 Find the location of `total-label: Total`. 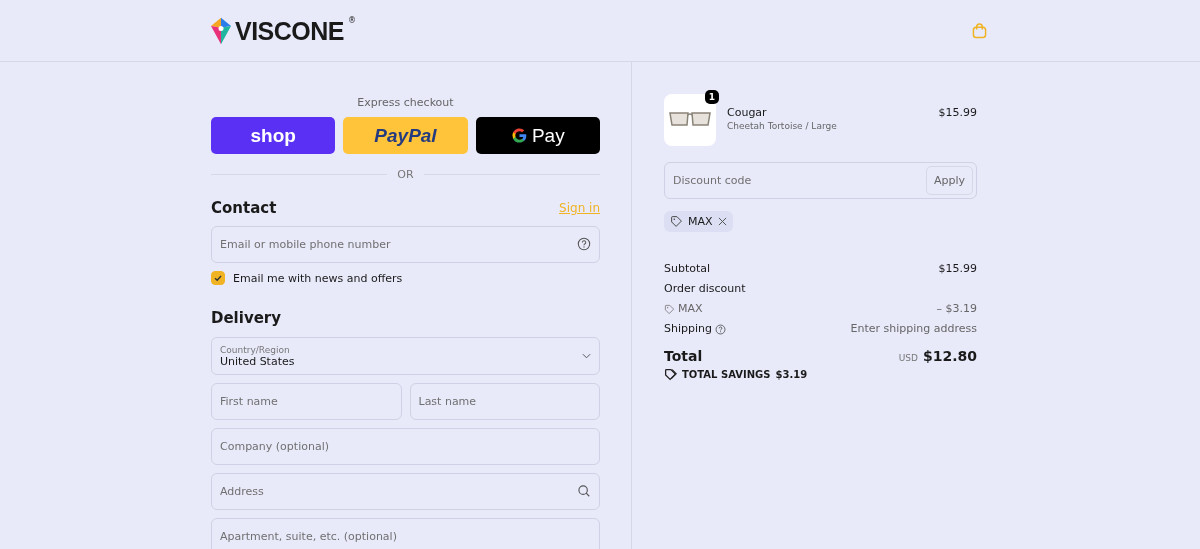

total-label: Total is located at coordinates (683, 356).